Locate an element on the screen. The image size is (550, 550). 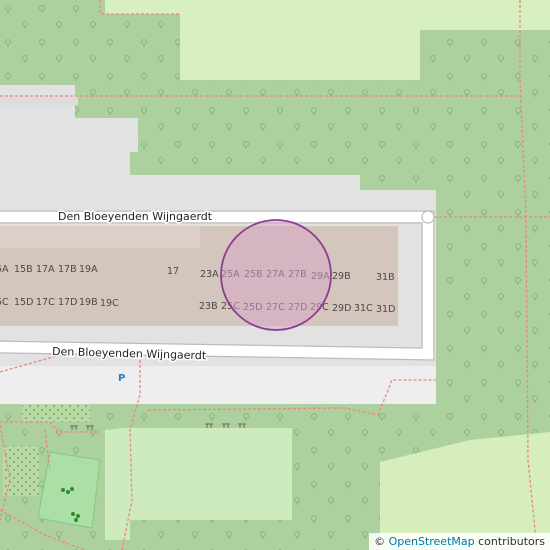
address-label: 31C is located at coordinates (363, 308).